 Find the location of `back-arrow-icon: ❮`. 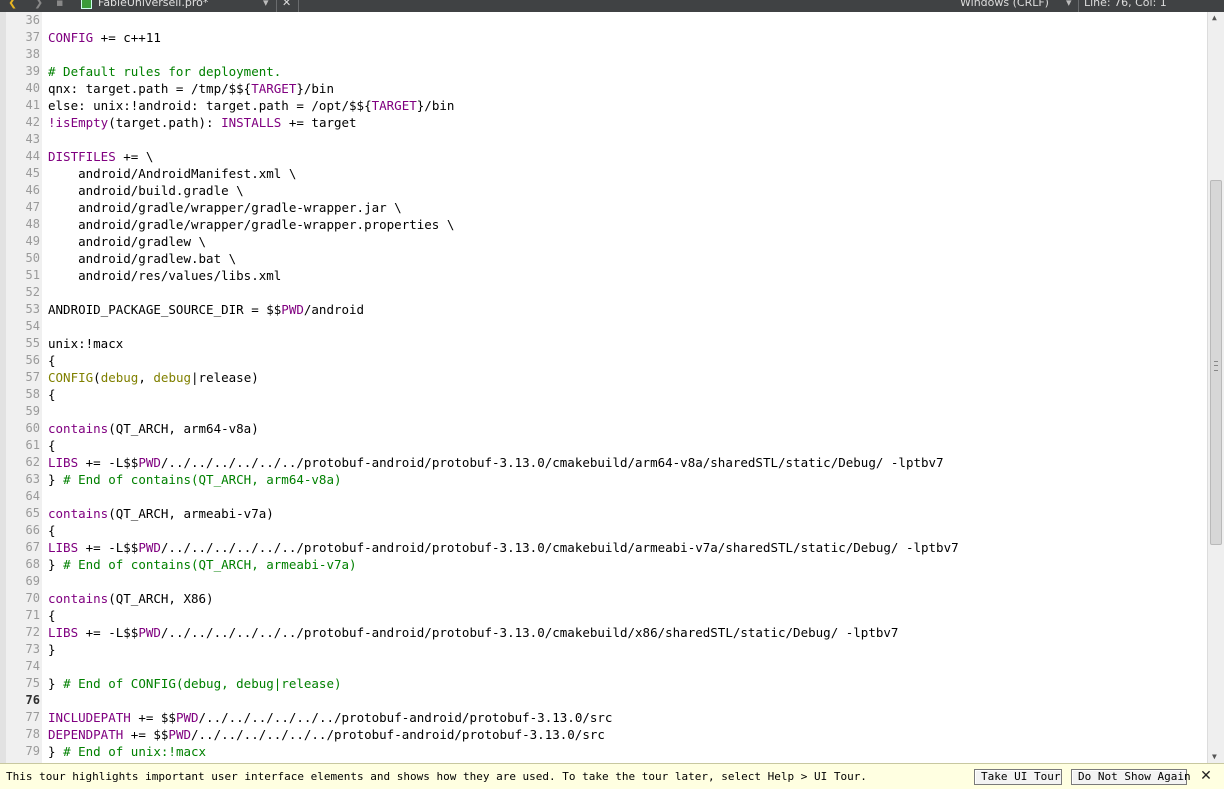

back-arrow-icon: ❮ is located at coordinates (12, 5).